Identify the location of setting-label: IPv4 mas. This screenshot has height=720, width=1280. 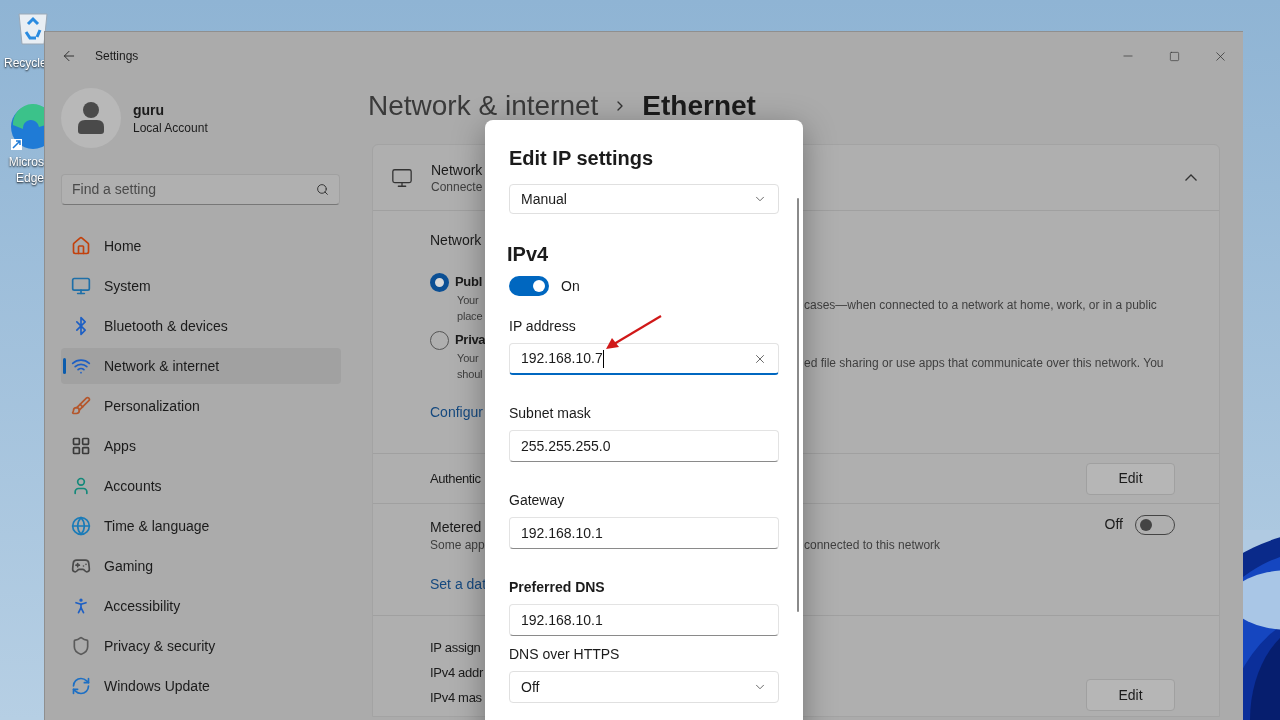
(456, 698).